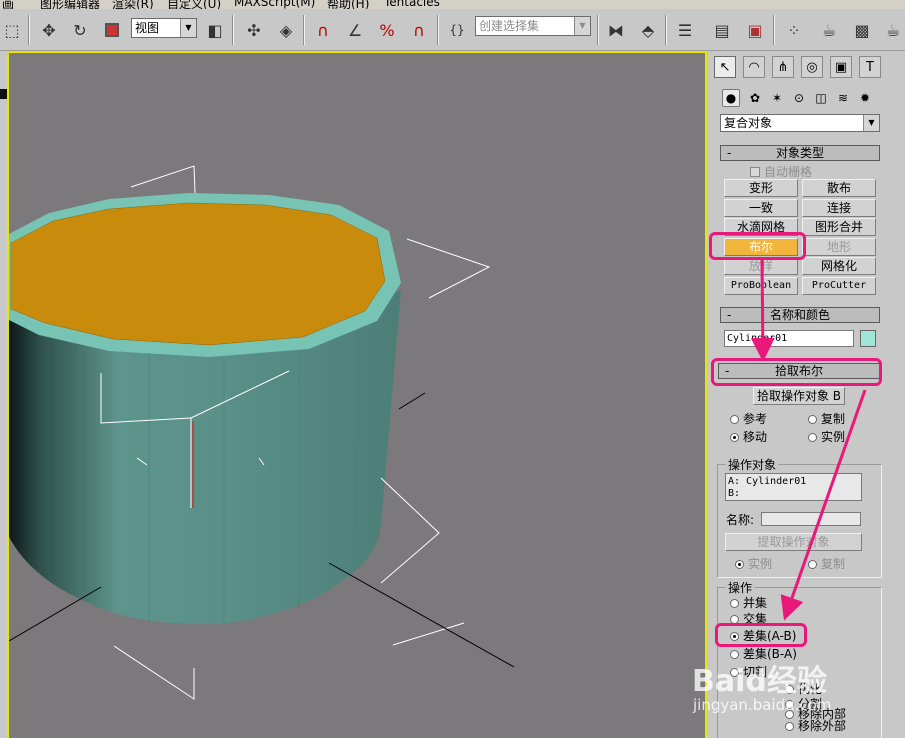 The image size is (905, 738). I want to click on keyboard-shortcut-icon: ◈, so click(286, 30).